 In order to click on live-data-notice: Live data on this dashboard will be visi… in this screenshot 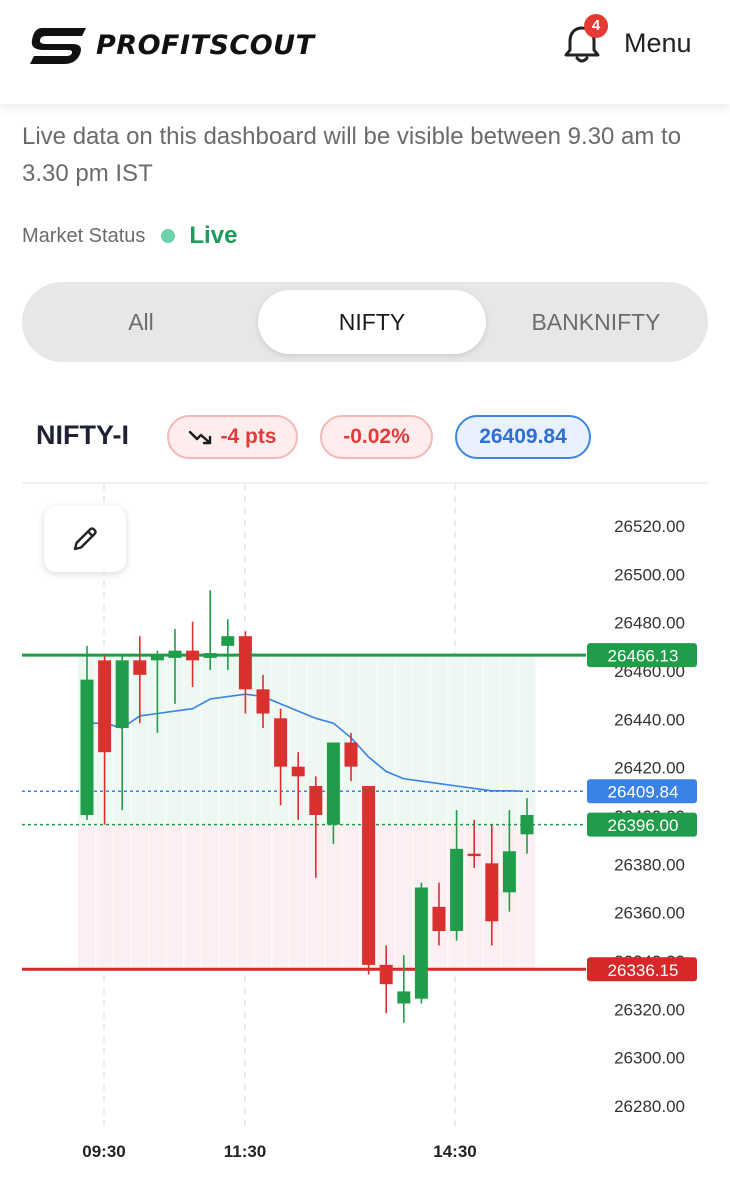, I will do `click(352, 155)`.